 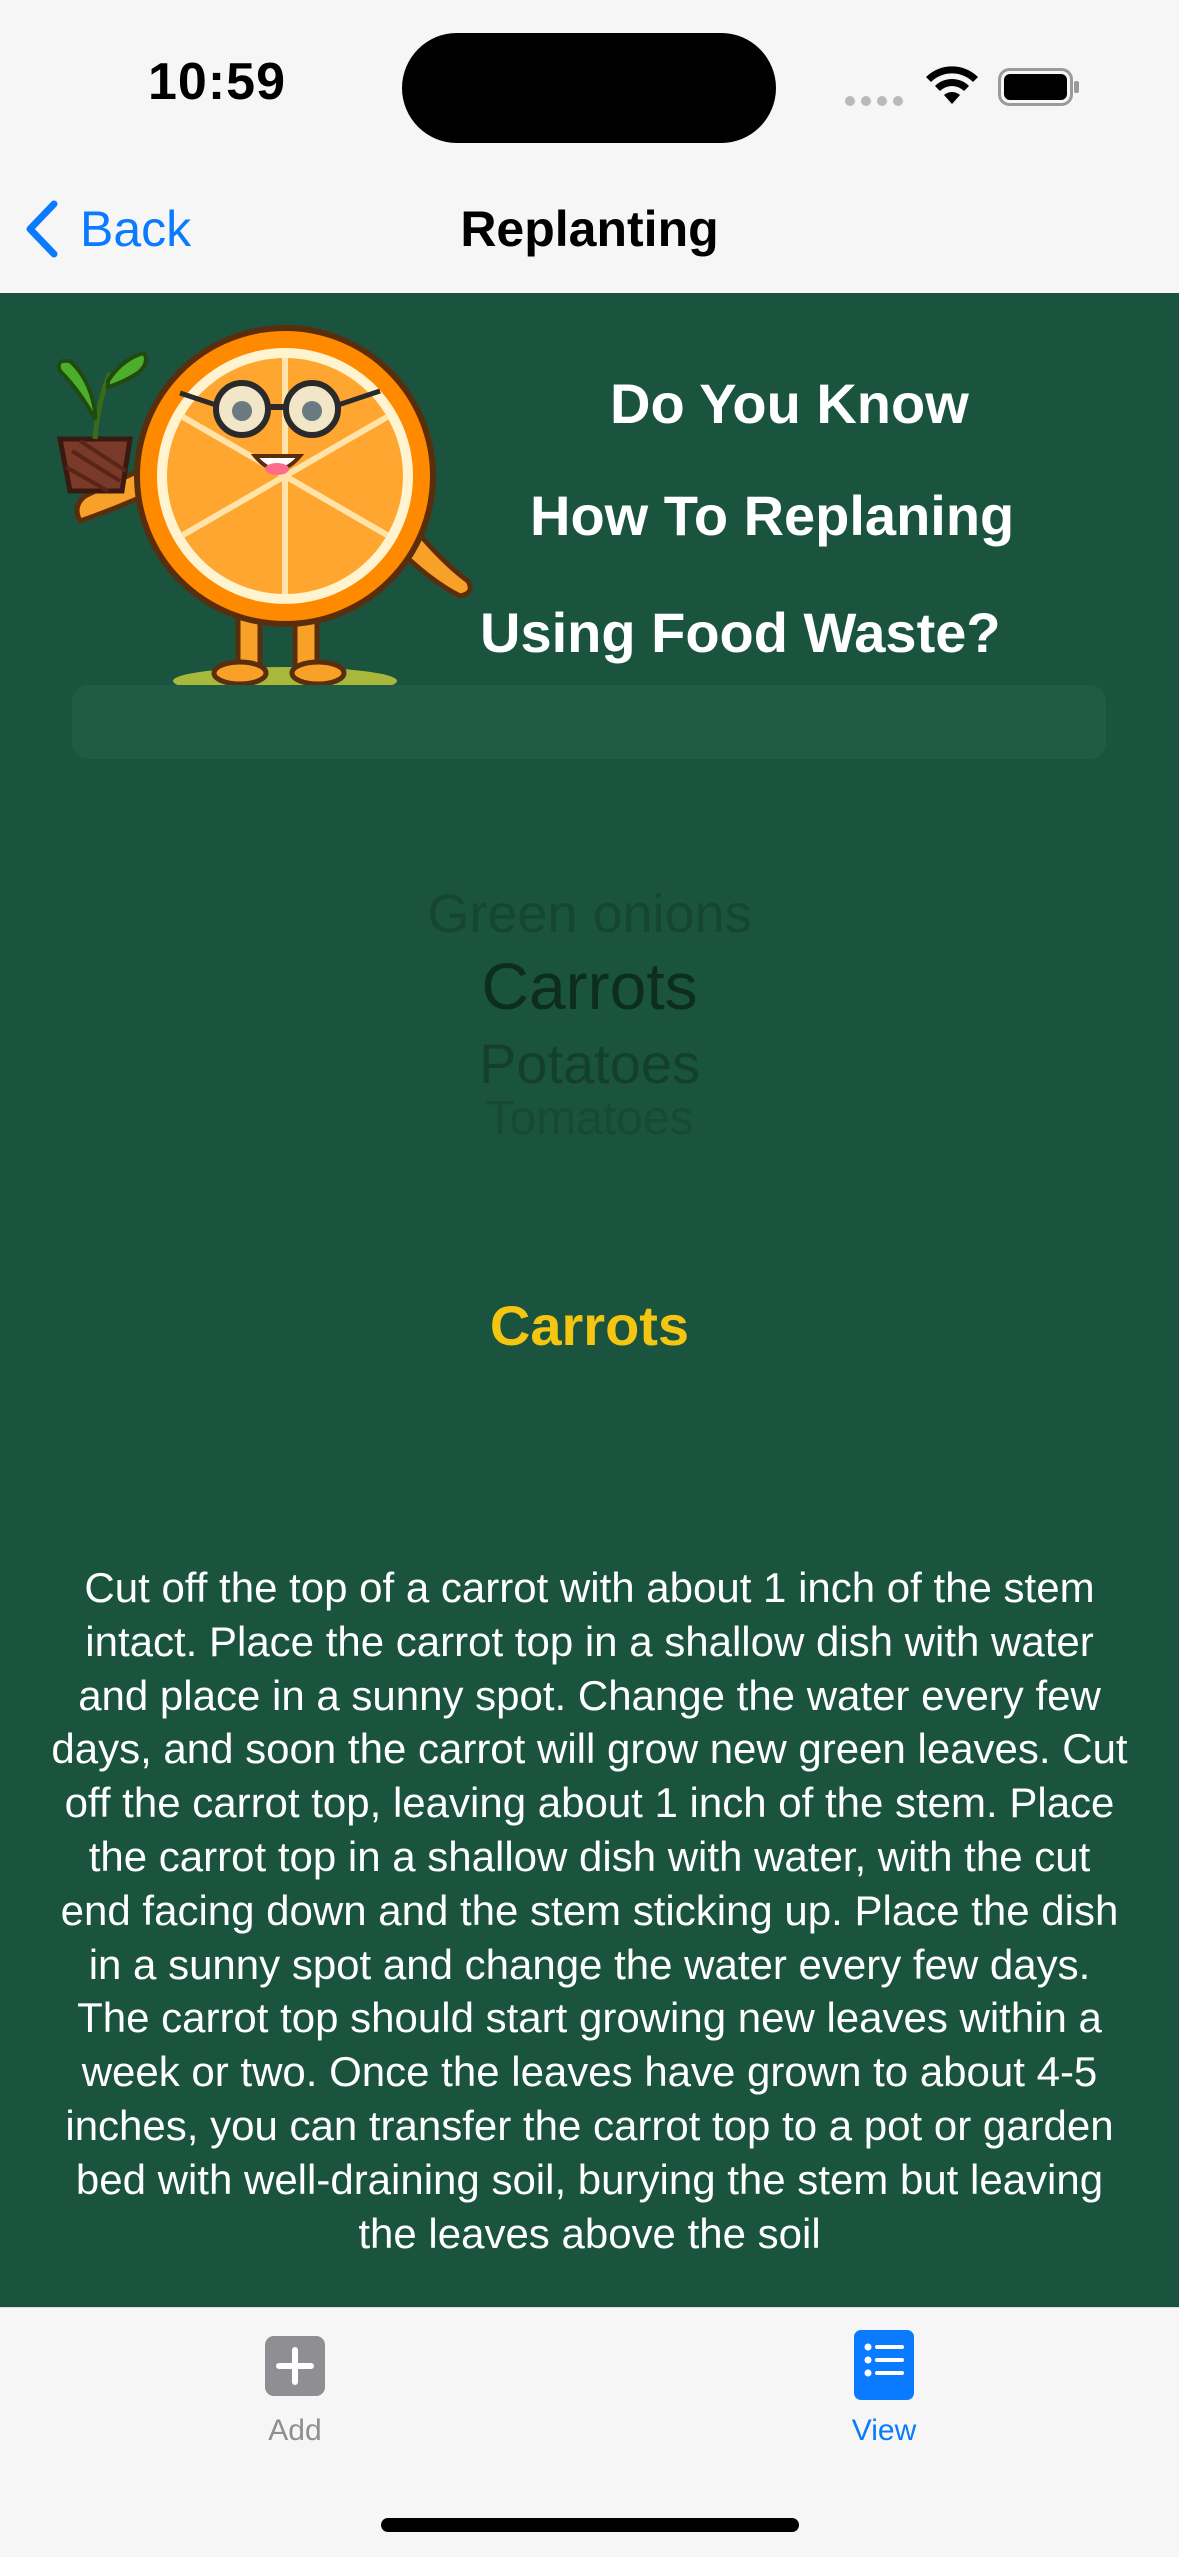 I want to click on wifi-icon, so click(x=952, y=85).